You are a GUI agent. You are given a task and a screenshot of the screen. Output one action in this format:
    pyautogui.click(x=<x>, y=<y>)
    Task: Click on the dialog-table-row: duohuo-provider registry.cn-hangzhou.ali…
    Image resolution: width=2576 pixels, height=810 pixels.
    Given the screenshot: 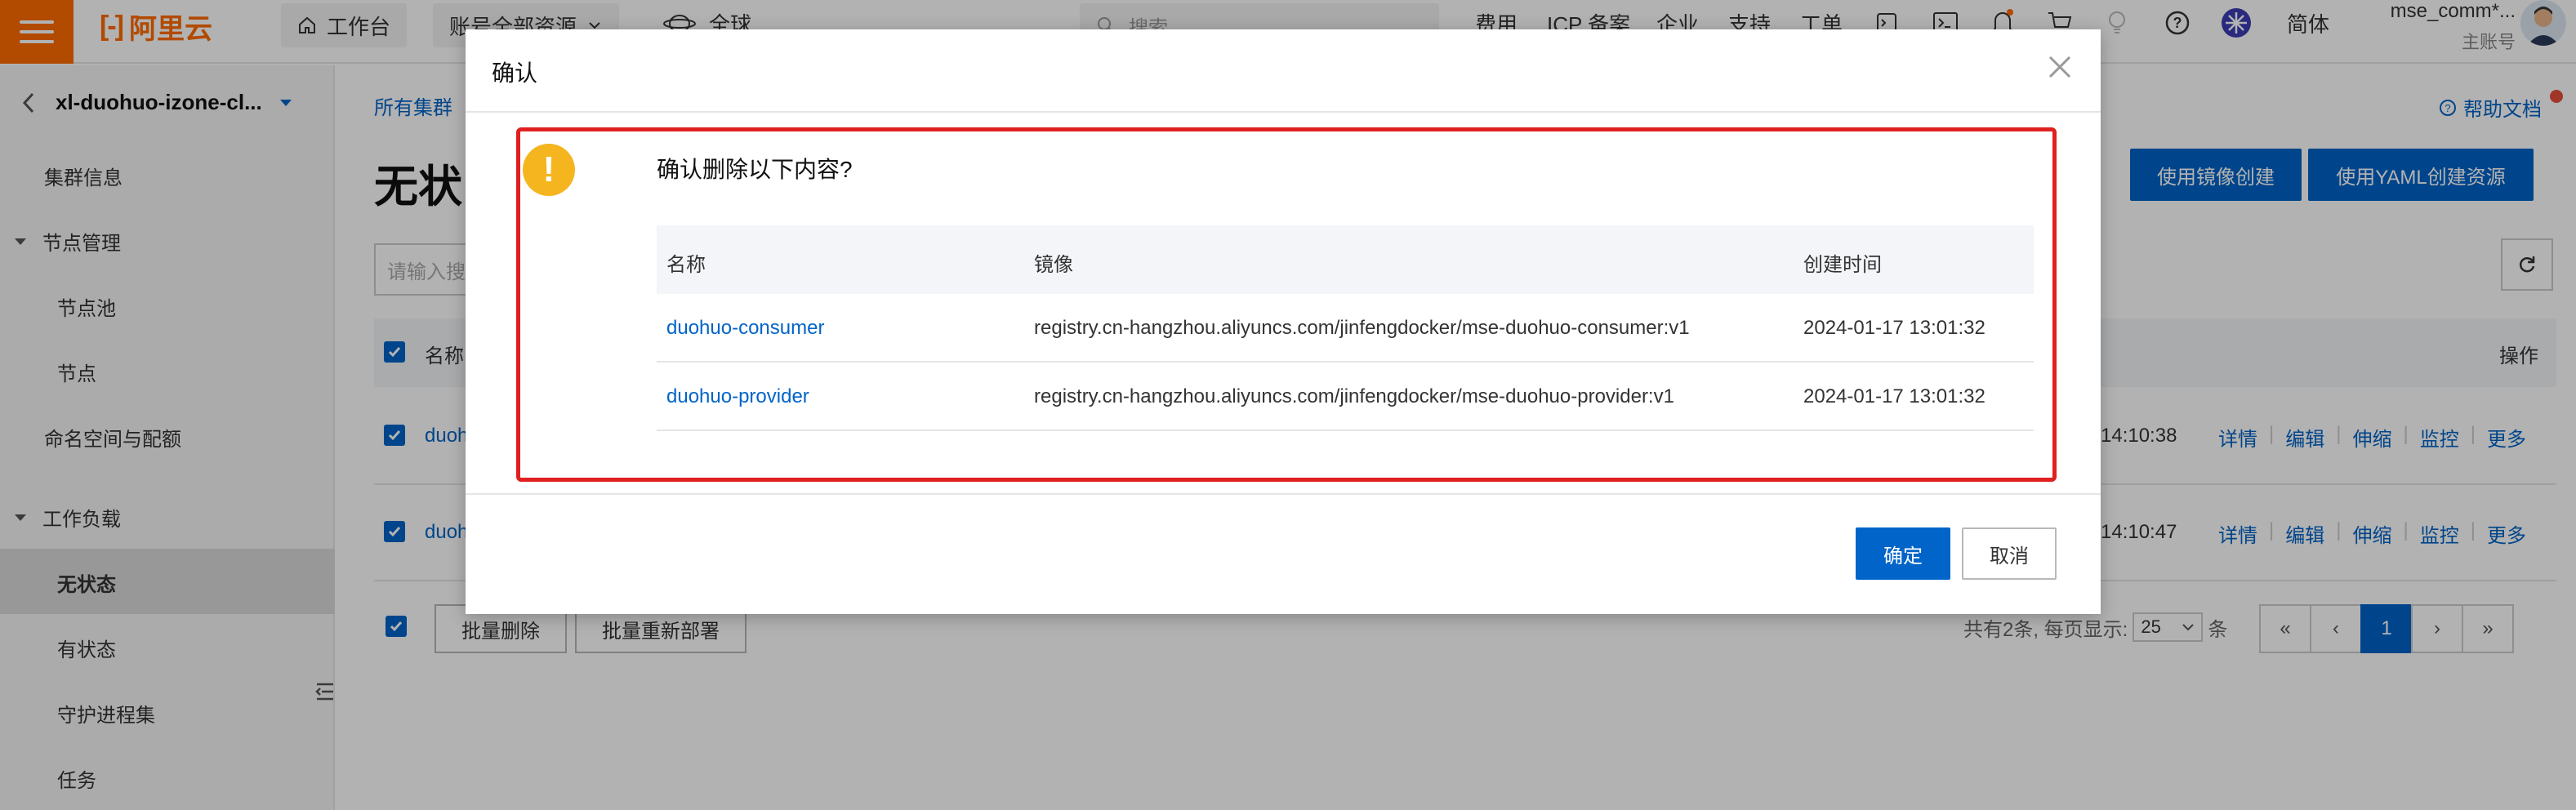 What is the action you would take?
    pyautogui.click(x=1345, y=397)
    